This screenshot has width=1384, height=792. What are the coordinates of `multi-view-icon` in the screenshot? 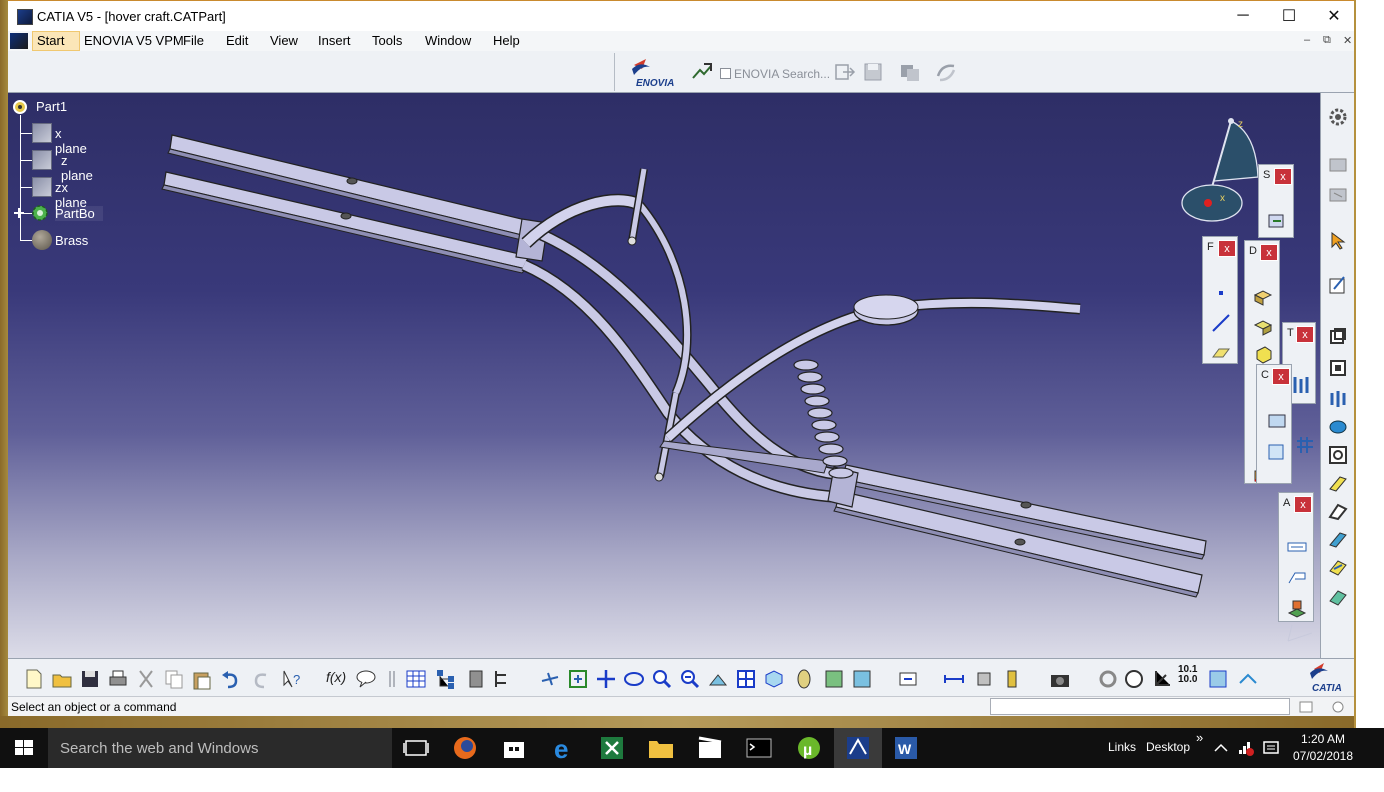 It's located at (746, 679).